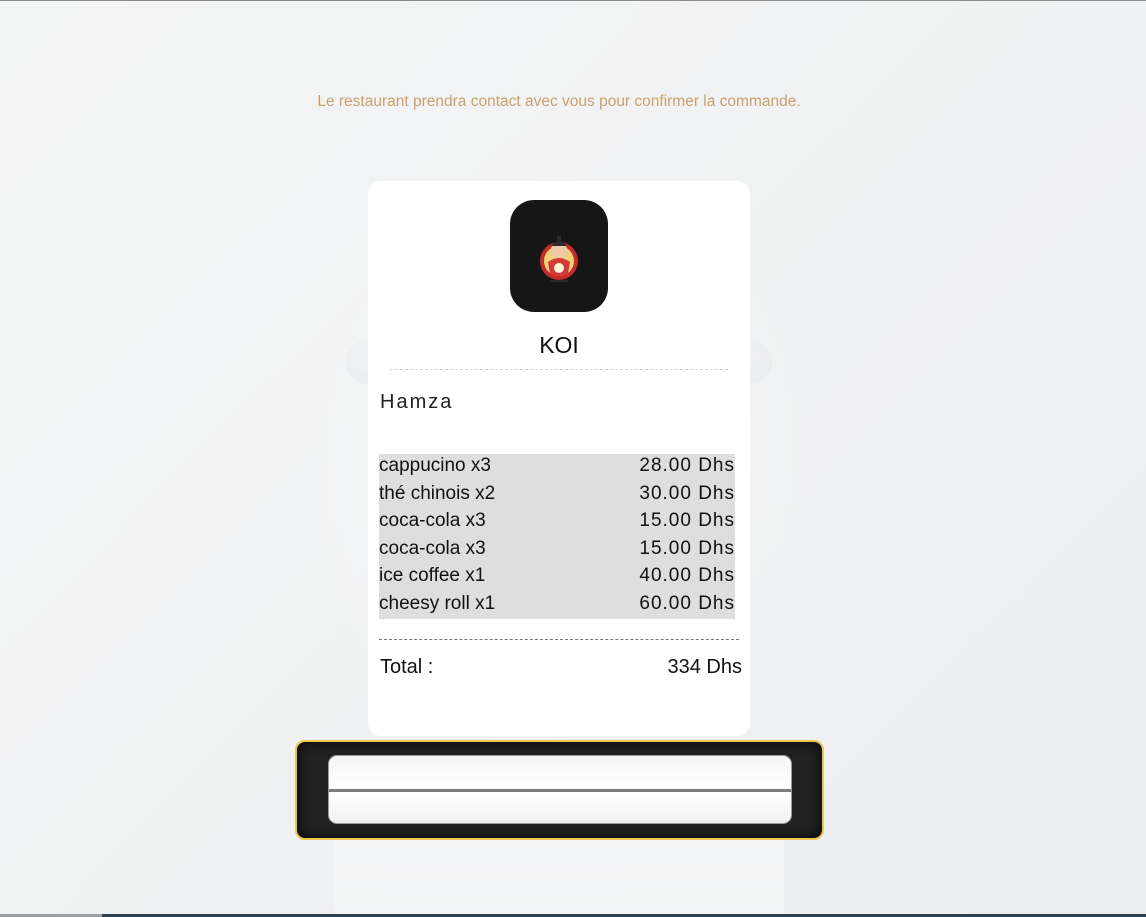  I want to click on order-item-price: 40.00 Dhs, so click(687, 575).